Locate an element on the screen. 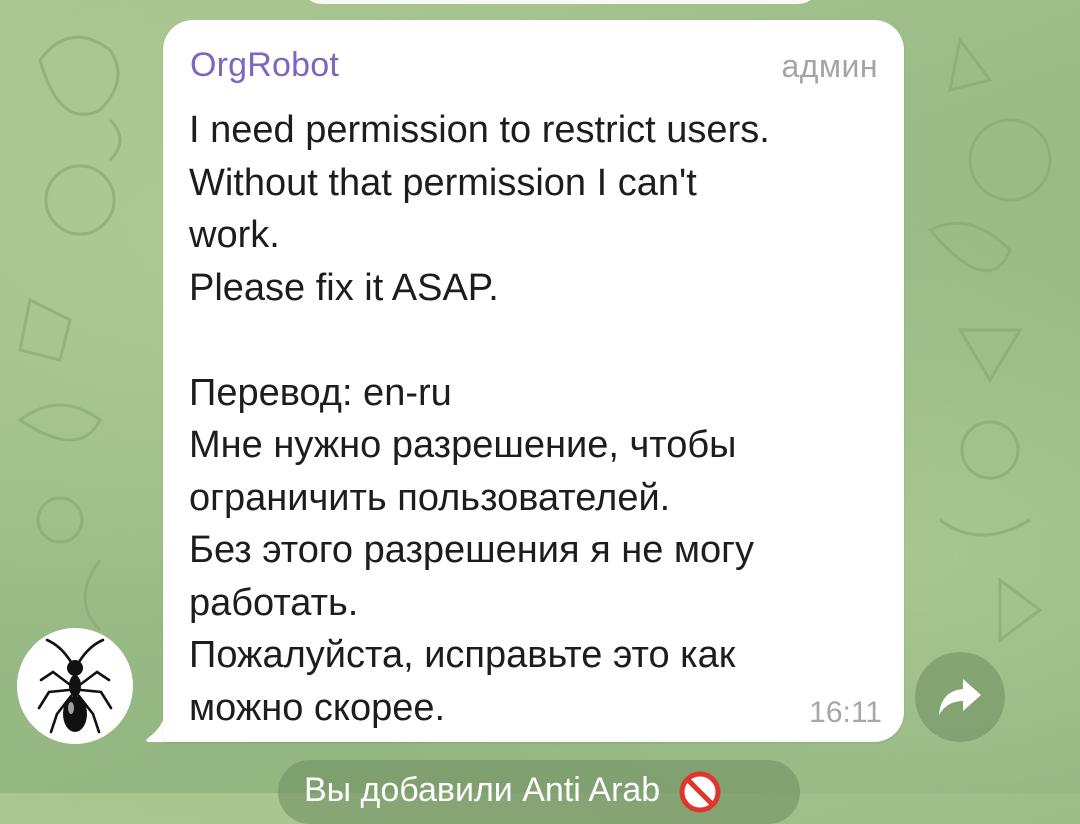 The image size is (1080, 824). message-line: Перевод: en-ru is located at coordinates (320, 392).